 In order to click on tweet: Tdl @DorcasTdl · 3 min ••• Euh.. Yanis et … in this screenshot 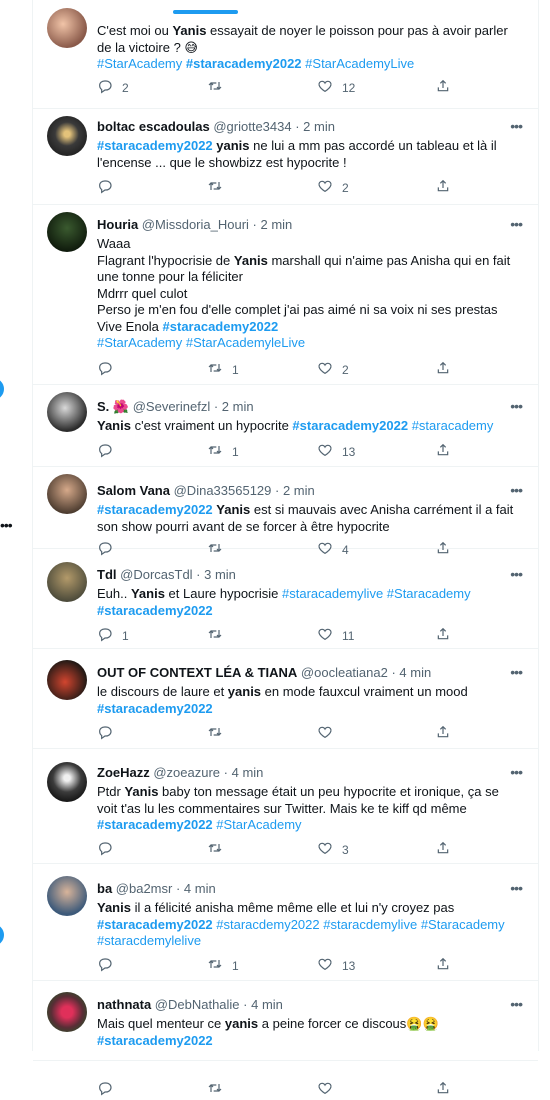, I will do `click(285, 598)`.